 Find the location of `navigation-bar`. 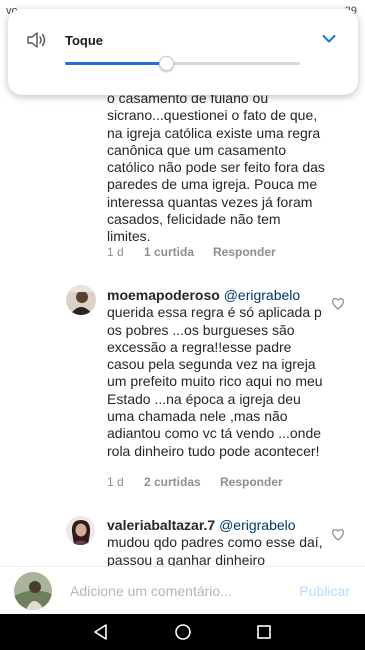

navigation-bar is located at coordinates (182, 632).